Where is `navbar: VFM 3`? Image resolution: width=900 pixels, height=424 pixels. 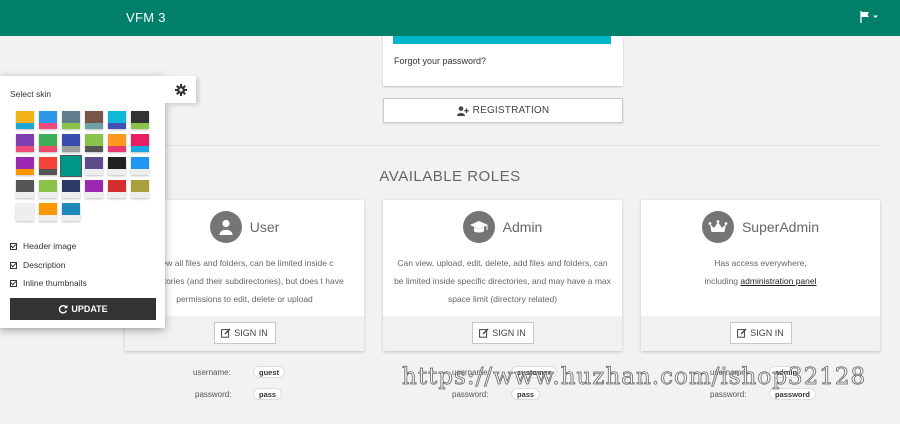
navbar: VFM 3 is located at coordinates (450, 18).